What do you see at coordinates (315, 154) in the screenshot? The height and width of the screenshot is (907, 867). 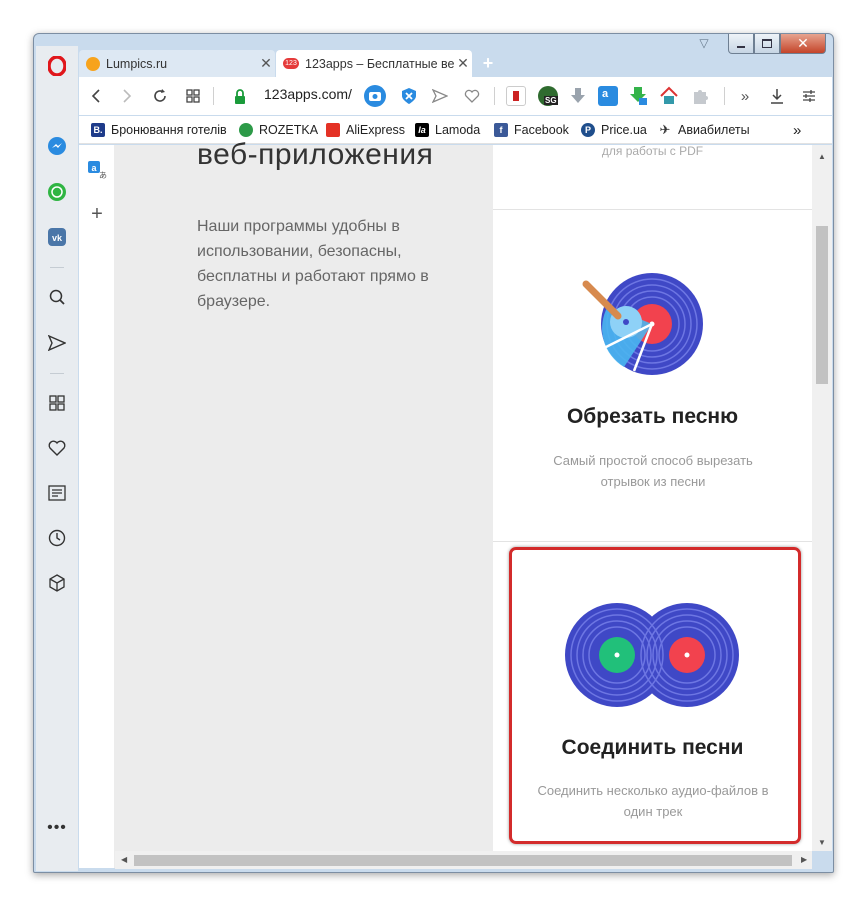 I see `page-heading: веб-приложения` at bounding box center [315, 154].